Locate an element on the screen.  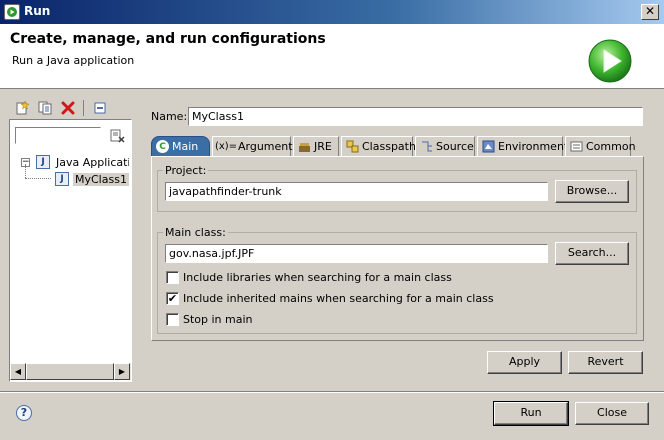
tab-arguments: (x)= Arguments is located at coordinates (255, 146).